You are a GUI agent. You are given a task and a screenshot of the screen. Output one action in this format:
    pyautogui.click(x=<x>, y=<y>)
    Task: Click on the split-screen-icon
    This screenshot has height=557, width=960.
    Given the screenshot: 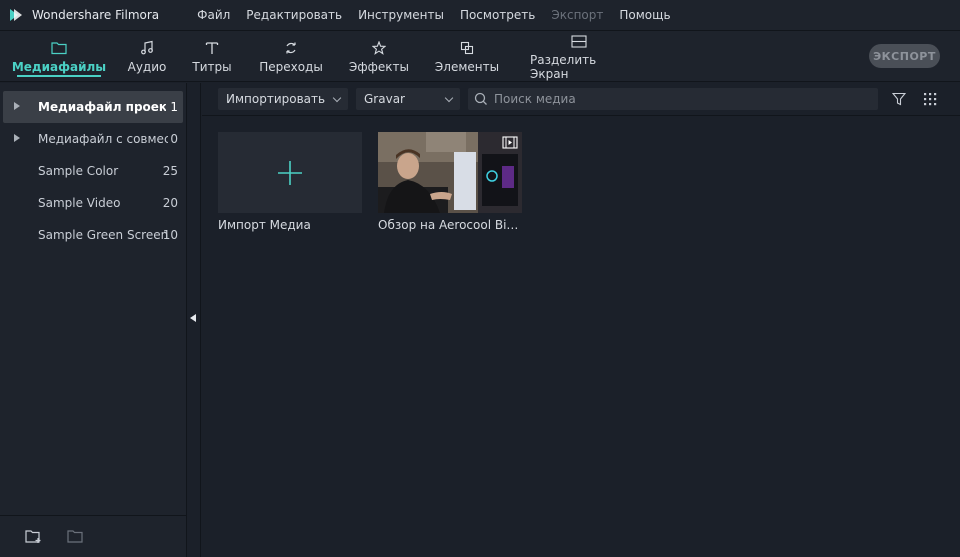 What is the action you would take?
    pyautogui.click(x=579, y=41)
    